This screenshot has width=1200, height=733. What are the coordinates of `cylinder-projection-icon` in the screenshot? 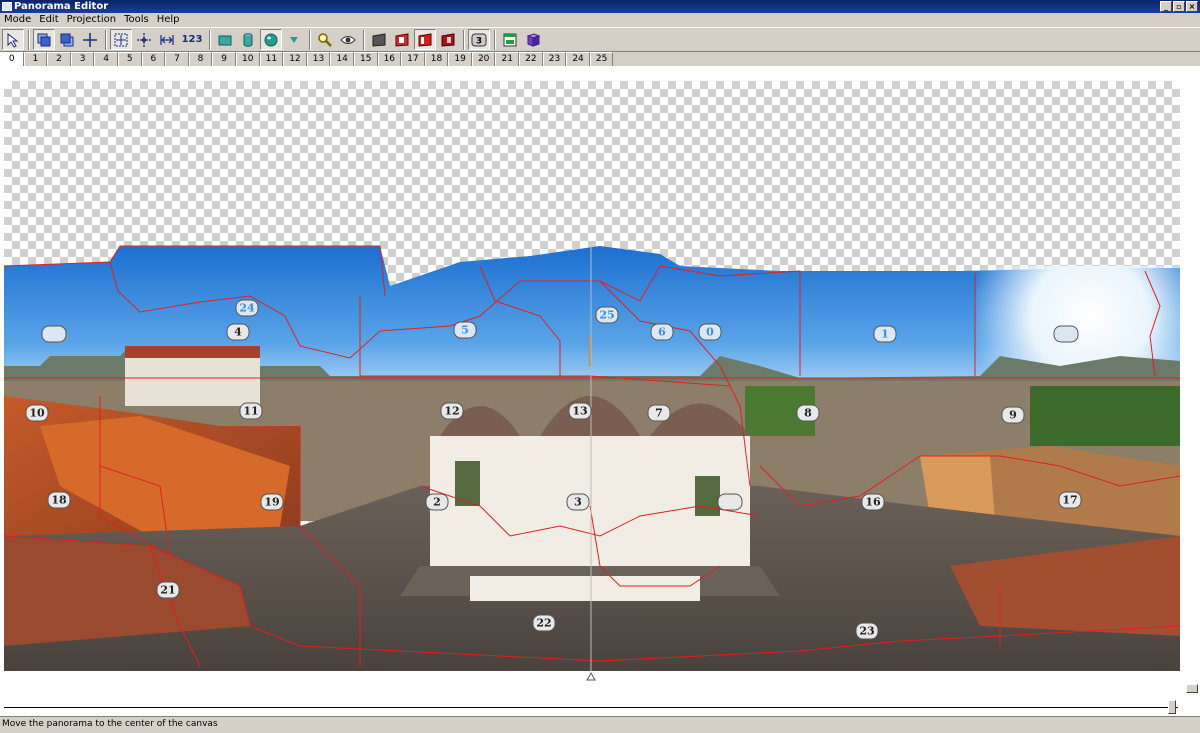 It's located at (248, 39).